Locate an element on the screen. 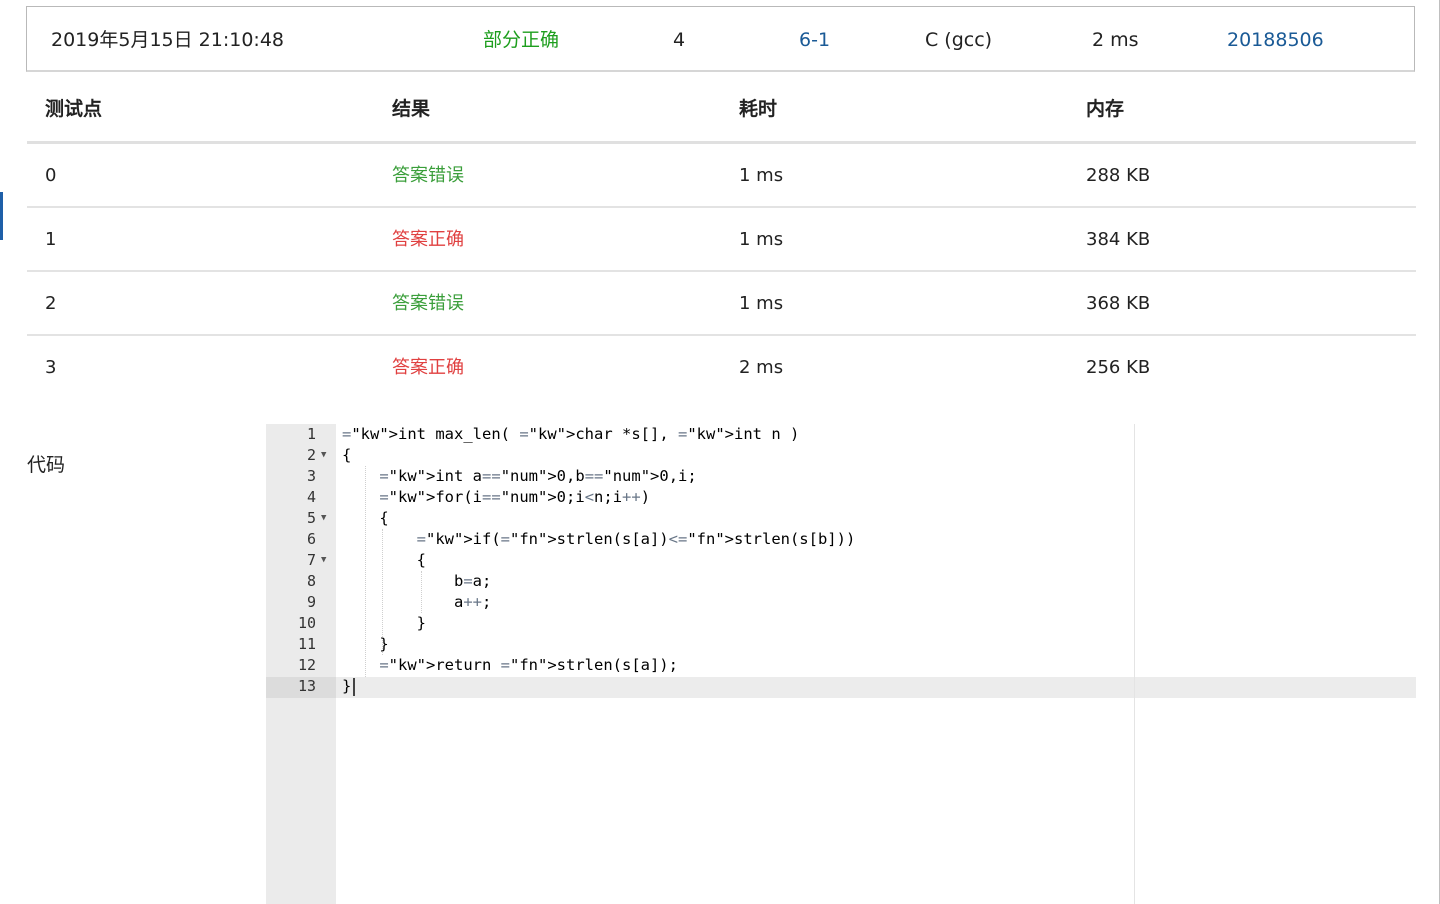  header-result: 结果 is located at coordinates (411, 109).